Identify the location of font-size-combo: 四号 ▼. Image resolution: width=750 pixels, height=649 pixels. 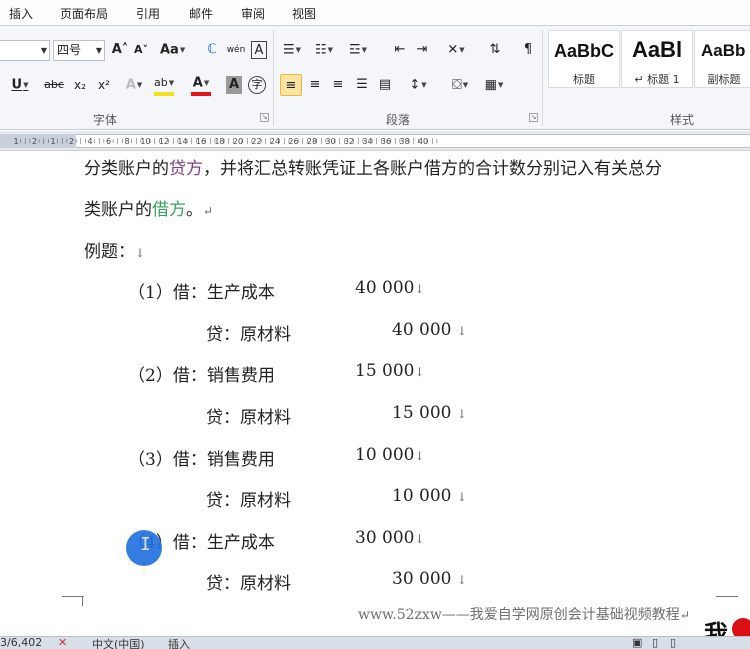
(79, 50).